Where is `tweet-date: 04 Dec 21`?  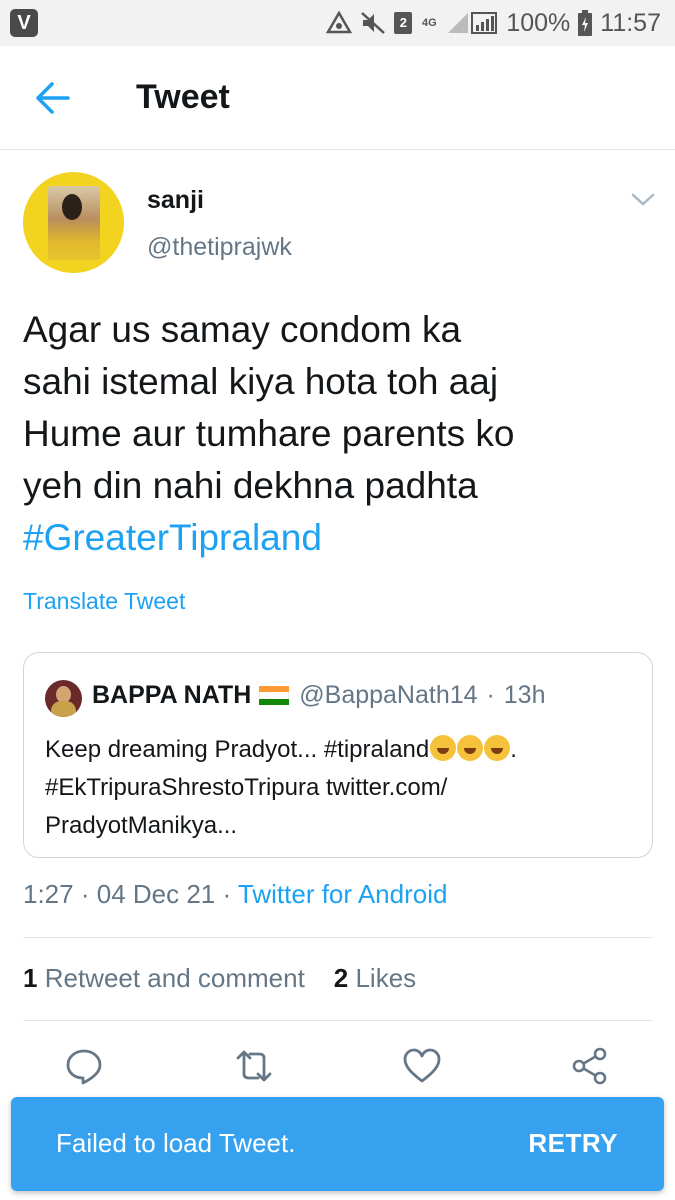 tweet-date: 04 Dec 21 is located at coordinates (156, 894).